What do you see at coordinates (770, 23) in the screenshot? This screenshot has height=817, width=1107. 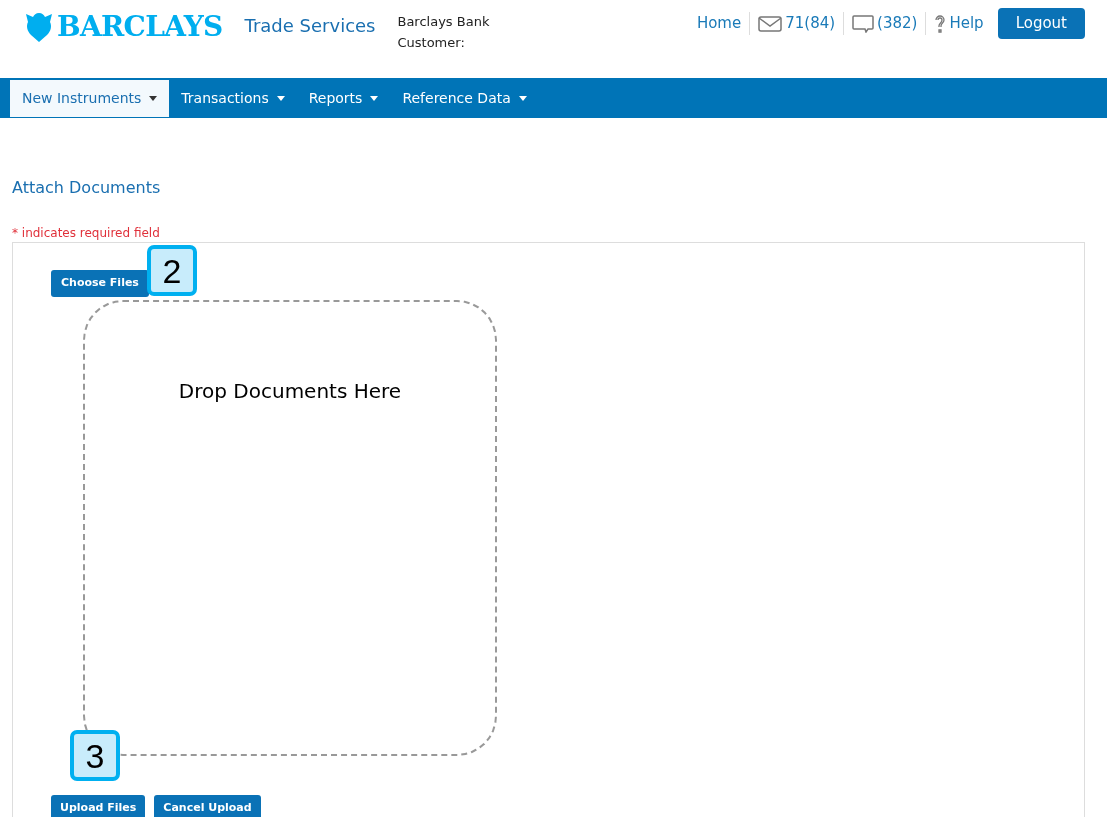 I see `envelope-icon` at bounding box center [770, 23].